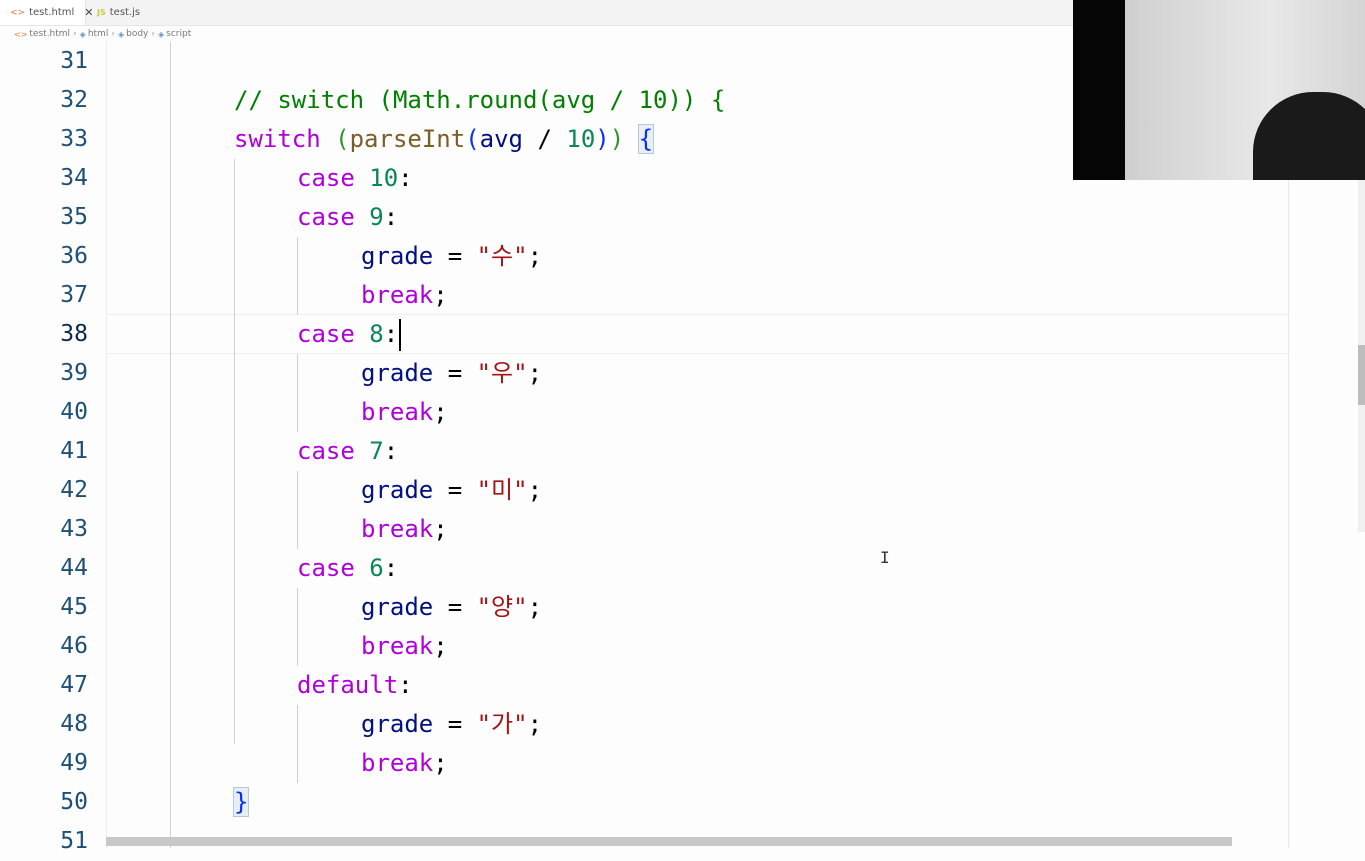  What do you see at coordinates (74, 61) in the screenshot?
I see `line-number: 31` at bounding box center [74, 61].